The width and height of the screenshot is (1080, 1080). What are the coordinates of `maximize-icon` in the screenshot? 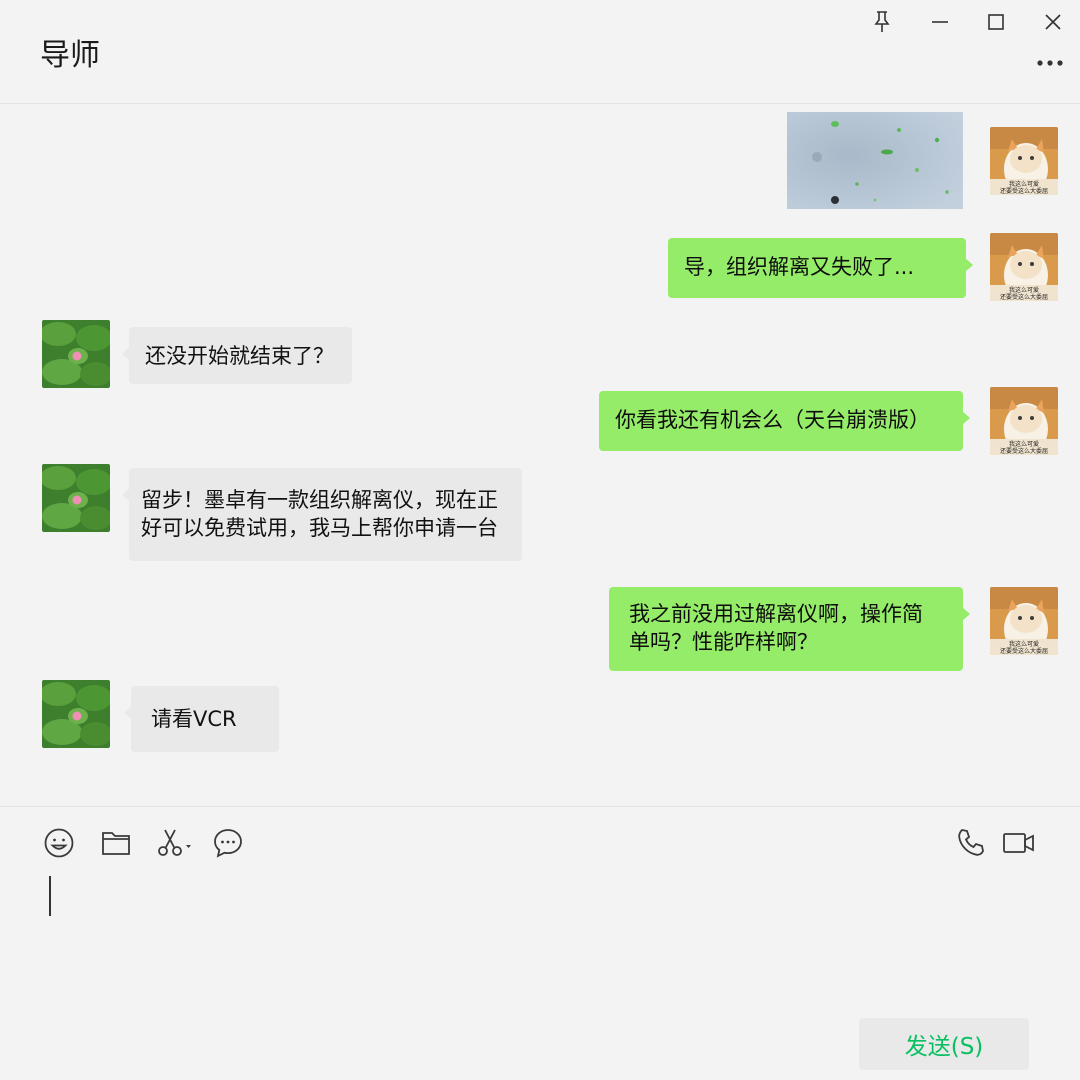 It's located at (996, 22).